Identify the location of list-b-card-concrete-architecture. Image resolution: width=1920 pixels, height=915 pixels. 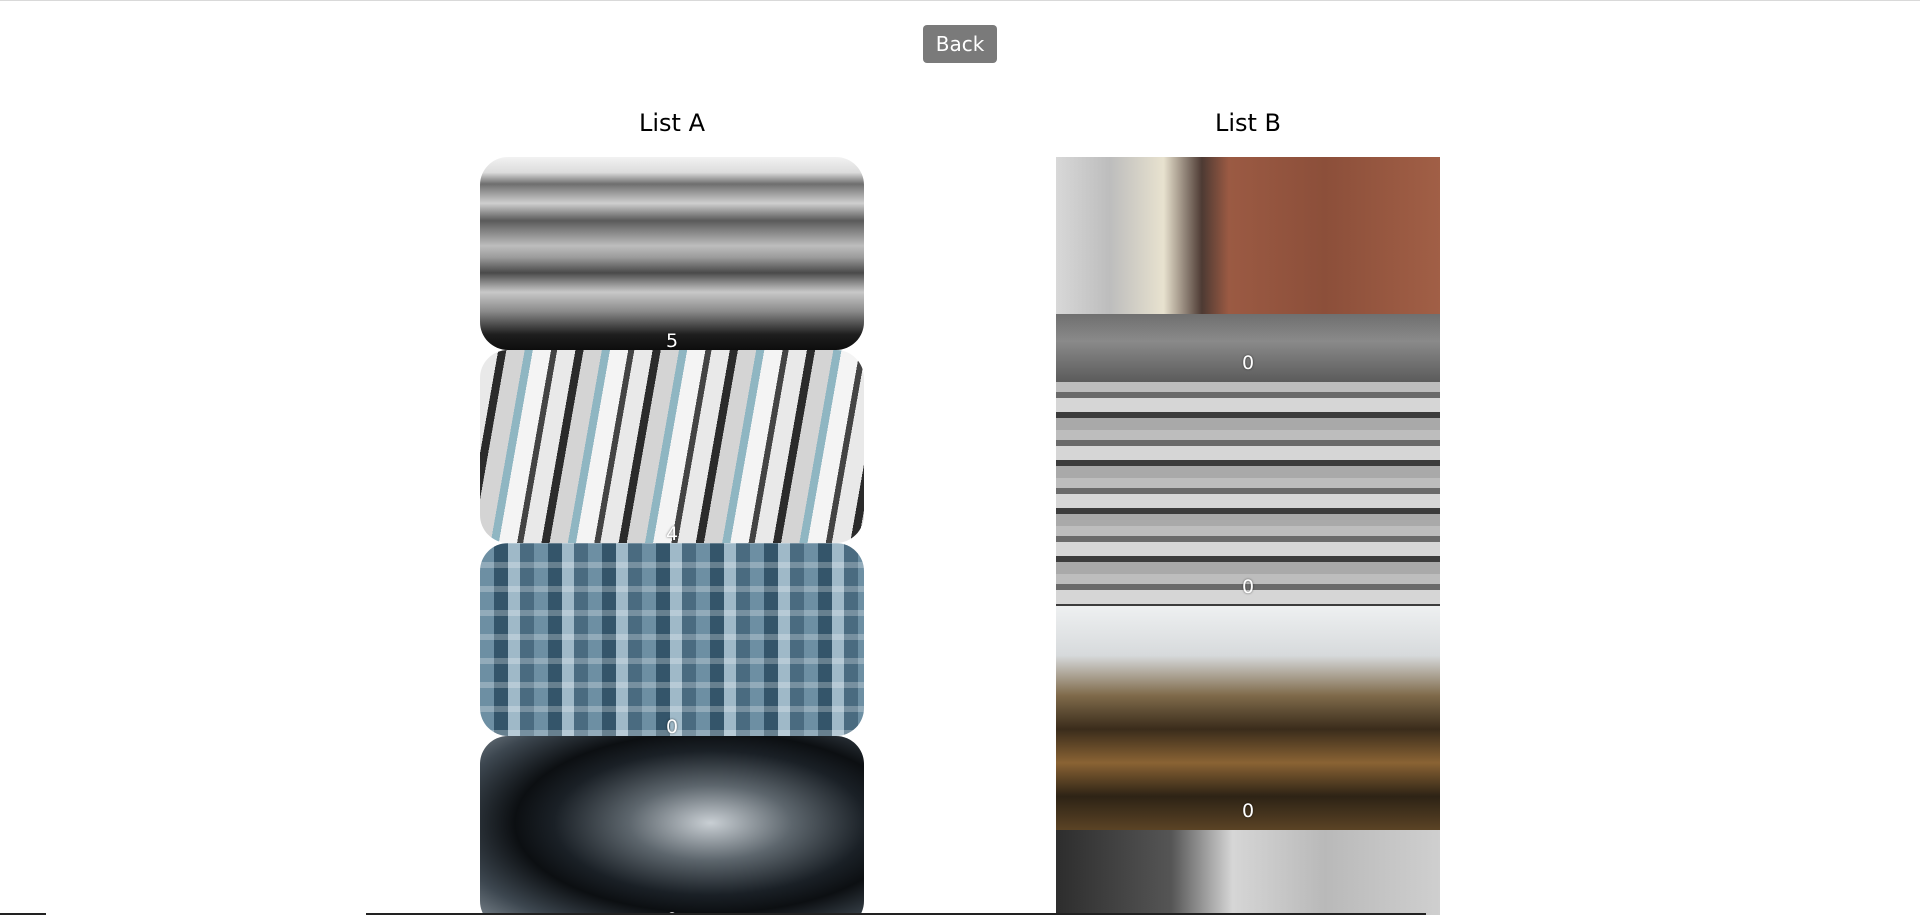
(1248, 872).